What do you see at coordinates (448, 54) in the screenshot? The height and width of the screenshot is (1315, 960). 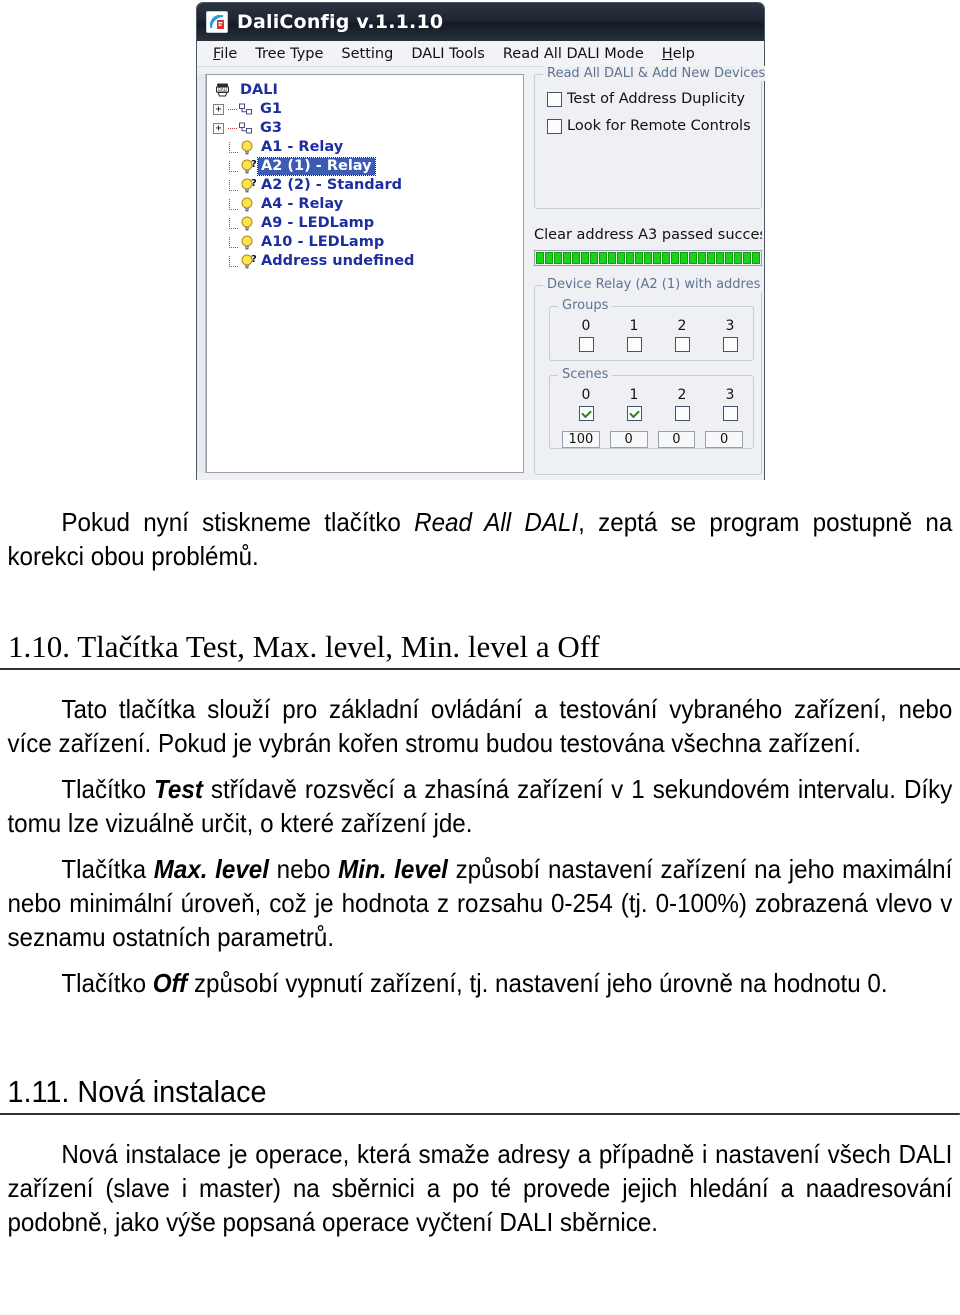 I see `menu-item-dali-tools: DALI Tools` at bounding box center [448, 54].